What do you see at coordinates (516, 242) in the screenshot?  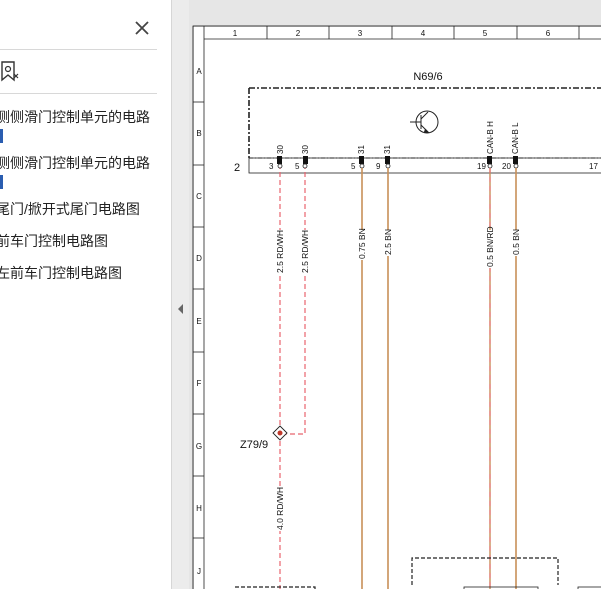 I see `wire-label: 0.5 BN` at bounding box center [516, 242].